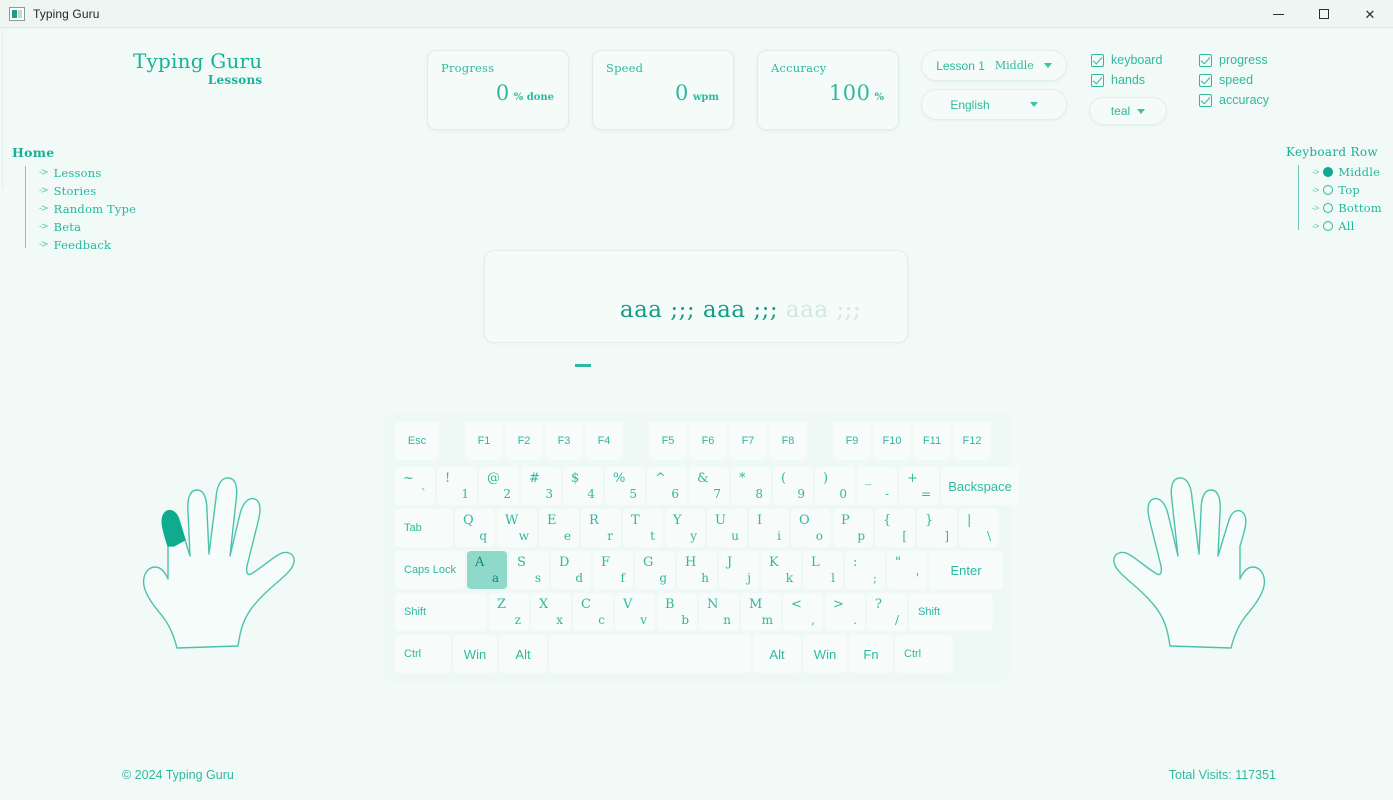 Image resolution: width=1393 pixels, height=800 pixels. I want to click on key-fn: Fn, so click(871, 654).